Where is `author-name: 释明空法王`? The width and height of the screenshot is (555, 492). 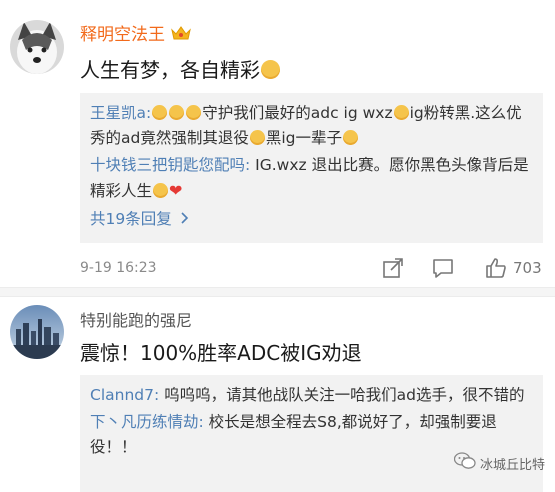 author-name: 释明空法王 is located at coordinates (122, 35).